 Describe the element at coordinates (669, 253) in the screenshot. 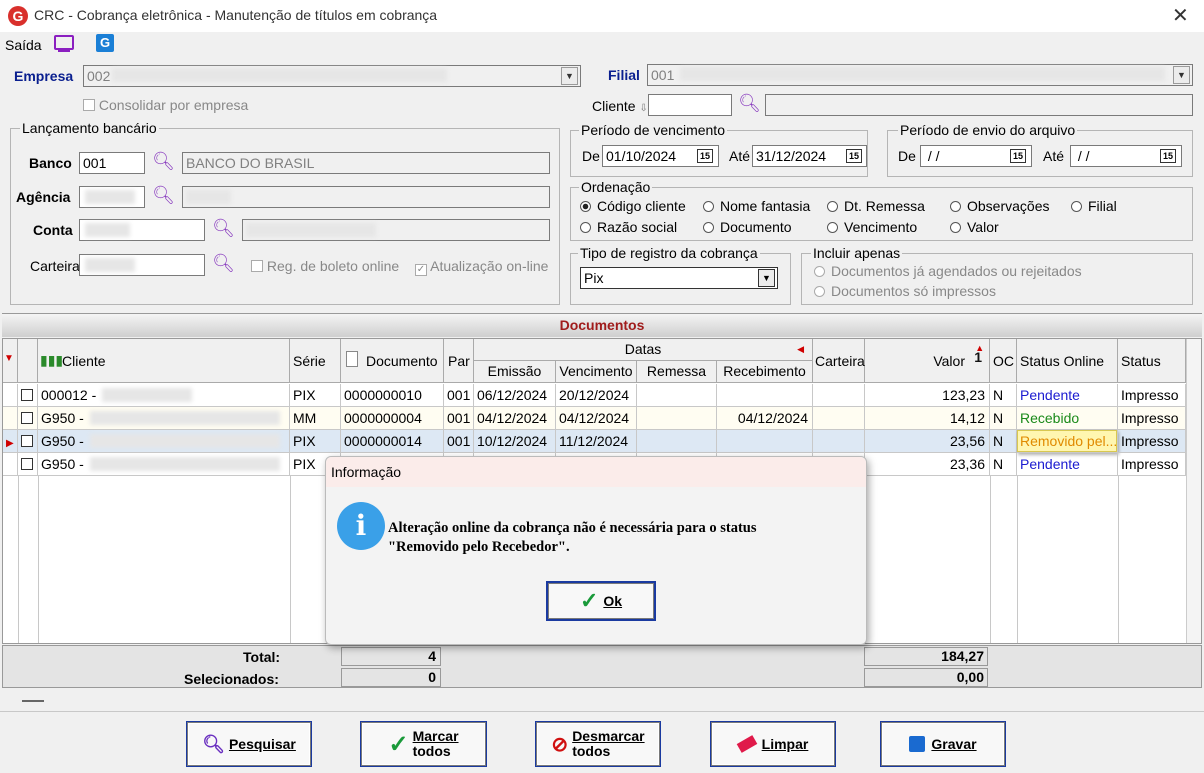

I see `tipo-legend: Tipo de registro da cobrança` at that location.